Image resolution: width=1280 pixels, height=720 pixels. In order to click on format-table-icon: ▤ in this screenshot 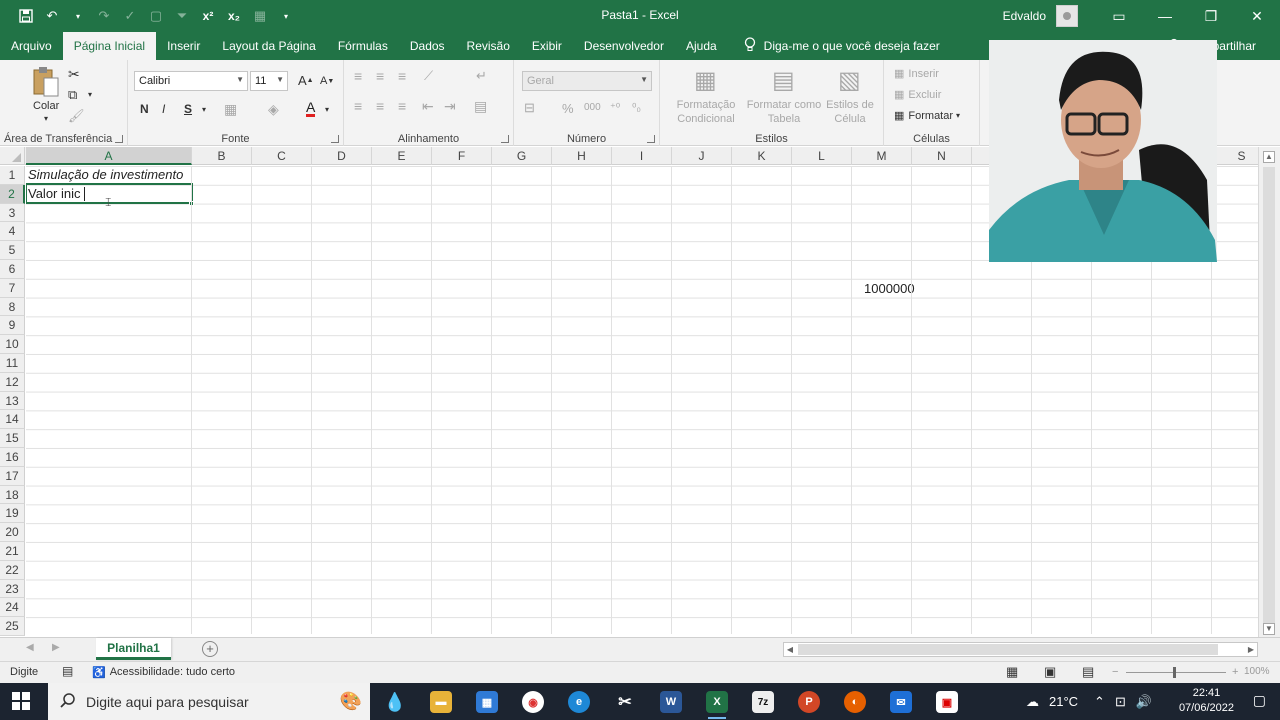, I will do `click(783, 80)`.